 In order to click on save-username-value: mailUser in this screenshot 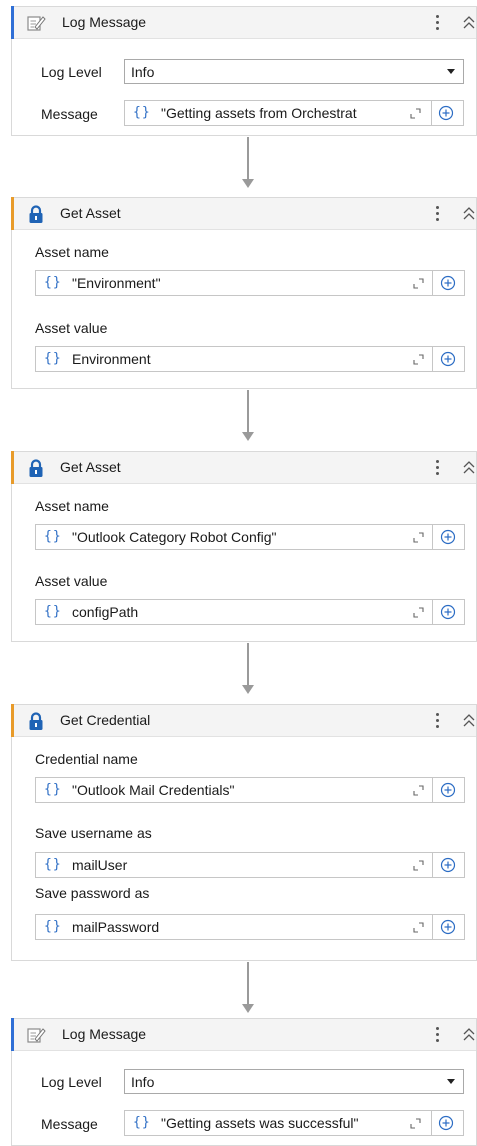, I will do `click(100, 865)`.